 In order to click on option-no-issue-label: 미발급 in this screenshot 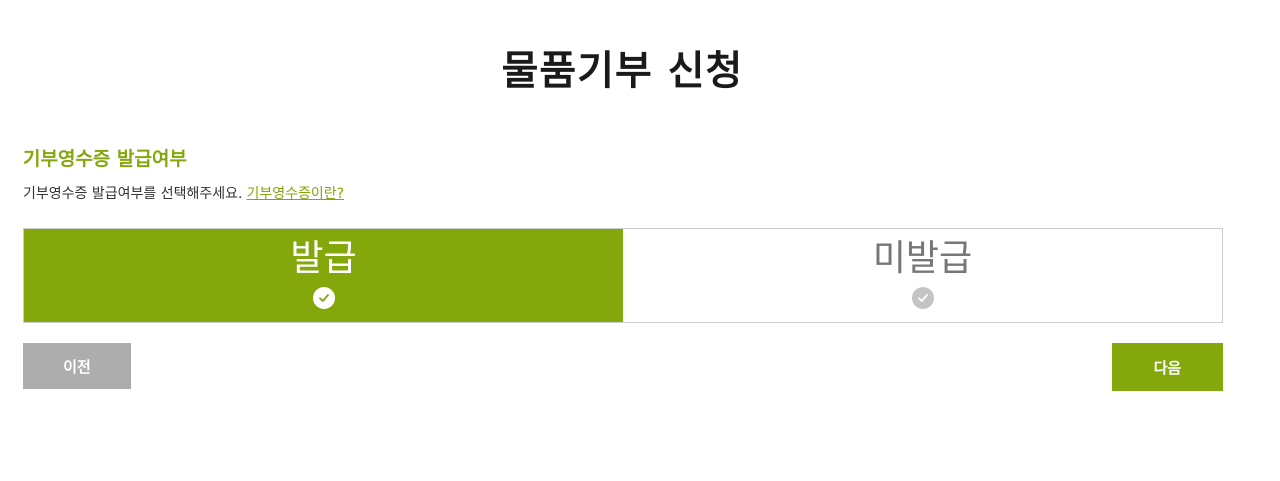, I will do `click(922, 258)`.